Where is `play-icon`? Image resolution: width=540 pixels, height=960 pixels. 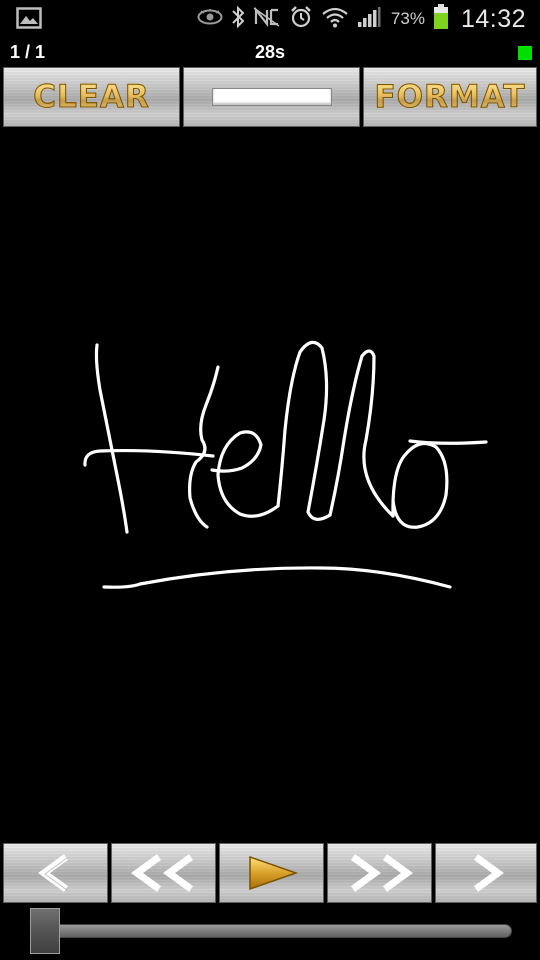
play-icon is located at coordinates (273, 873).